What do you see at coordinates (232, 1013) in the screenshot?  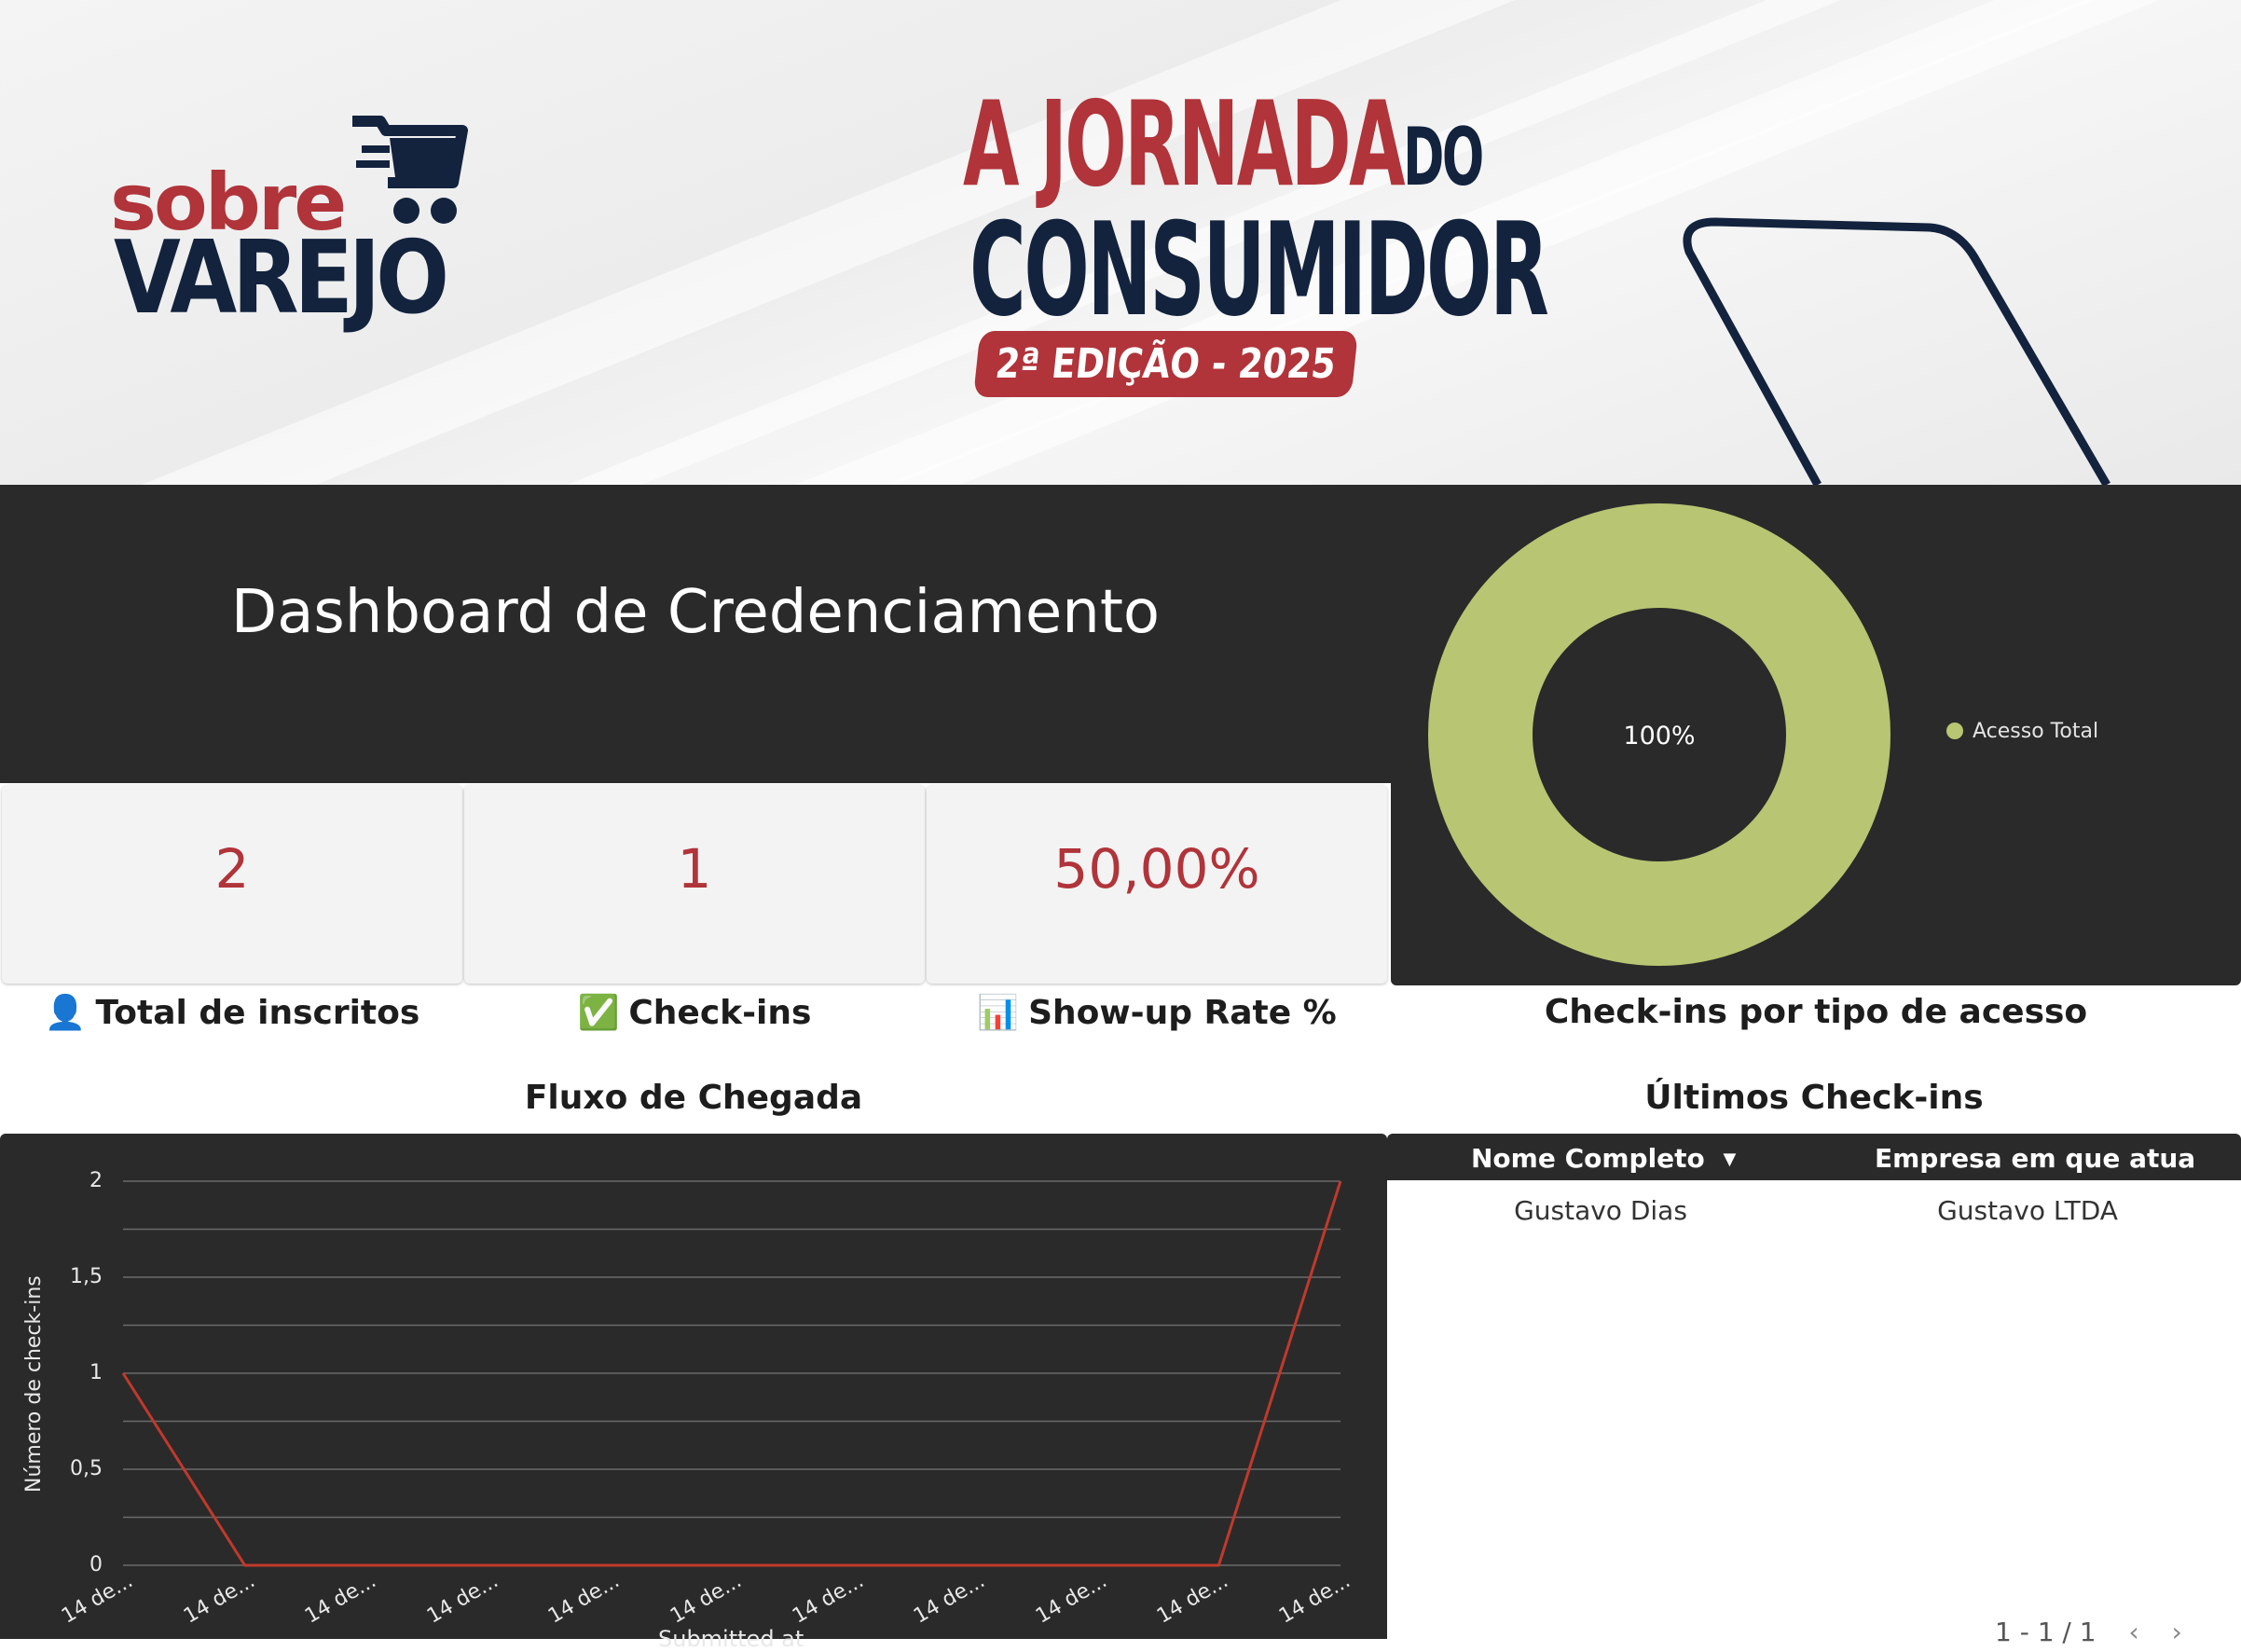 I see `kpi-label-total-inscritos: 👤Total de inscritos` at bounding box center [232, 1013].